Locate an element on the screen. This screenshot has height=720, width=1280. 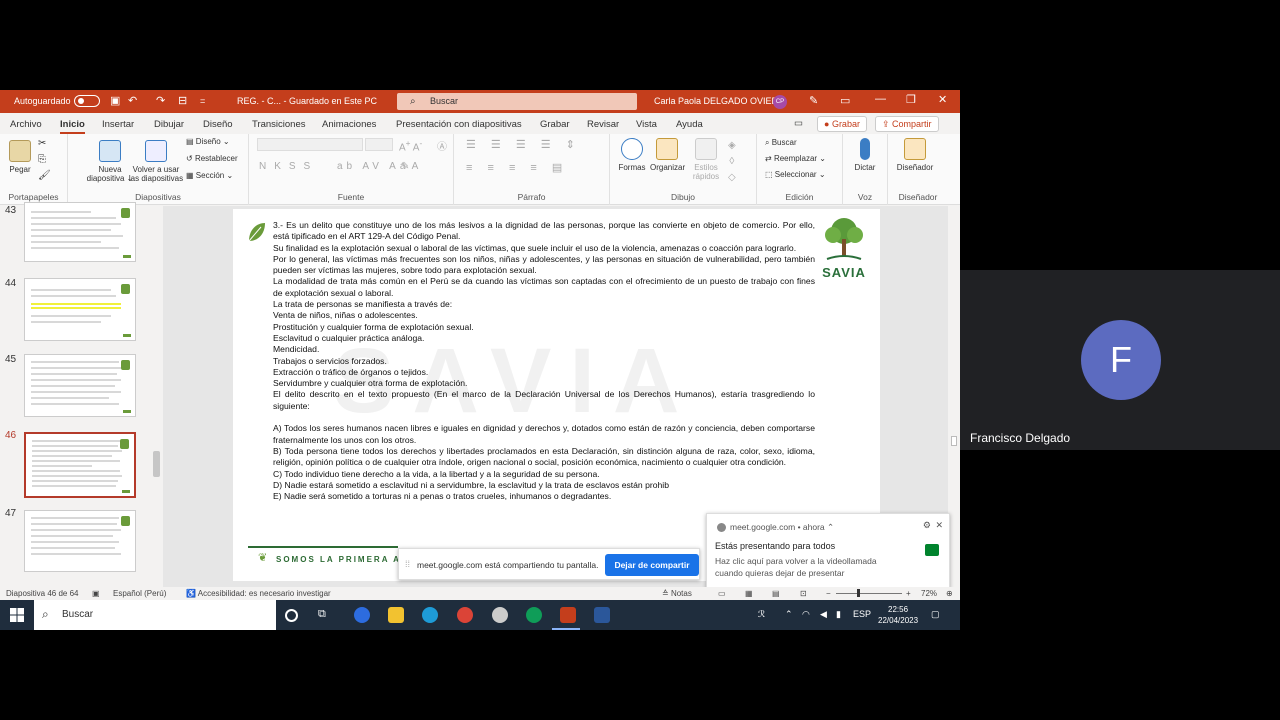
task-view-icon: ⧉ is located at coordinates (326, 616).